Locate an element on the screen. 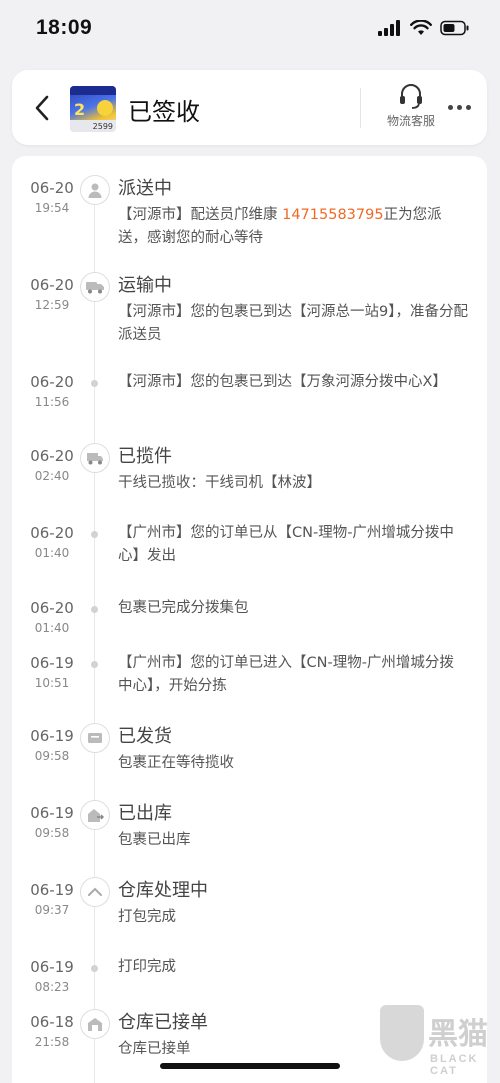  header-card: 2 2599 已签收 物流客服 is located at coordinates (249, 107).